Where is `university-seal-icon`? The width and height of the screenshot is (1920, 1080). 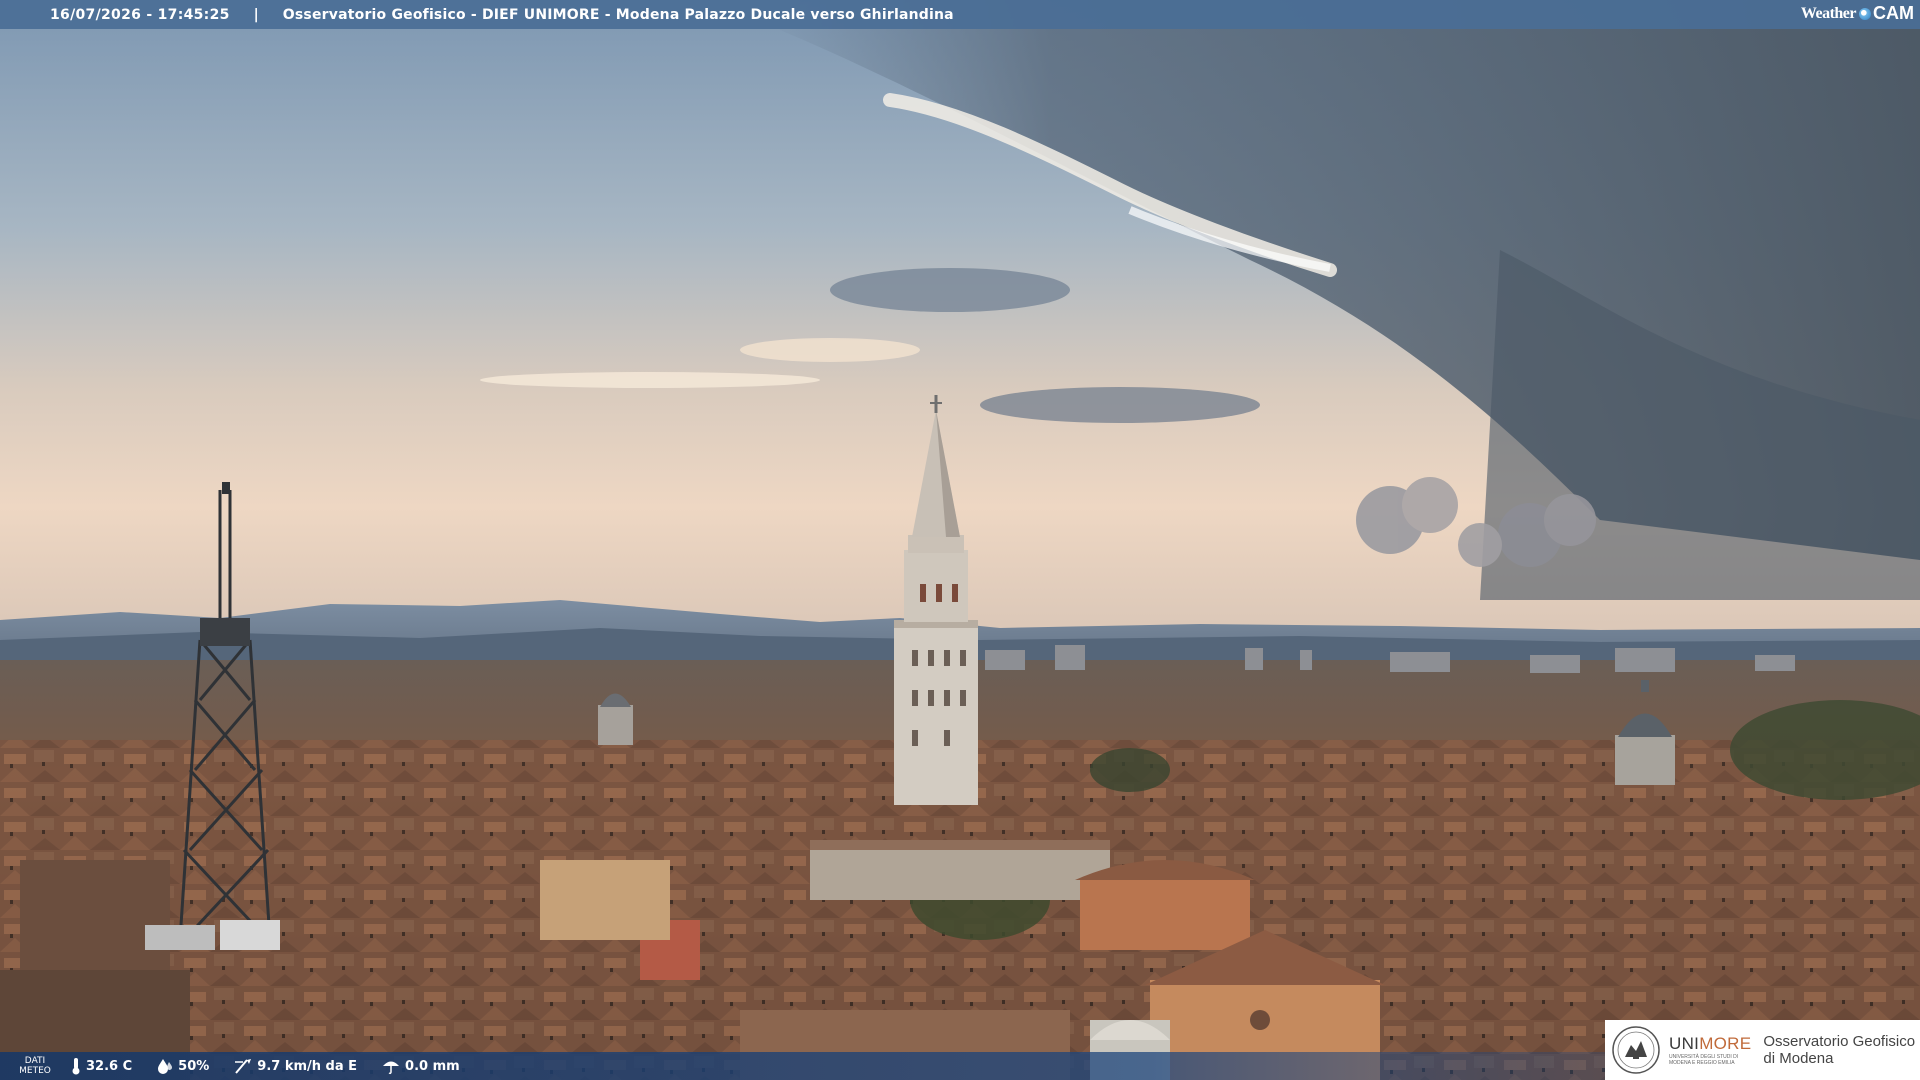
university-seal-icon is located at coordinates (1636, 1050).